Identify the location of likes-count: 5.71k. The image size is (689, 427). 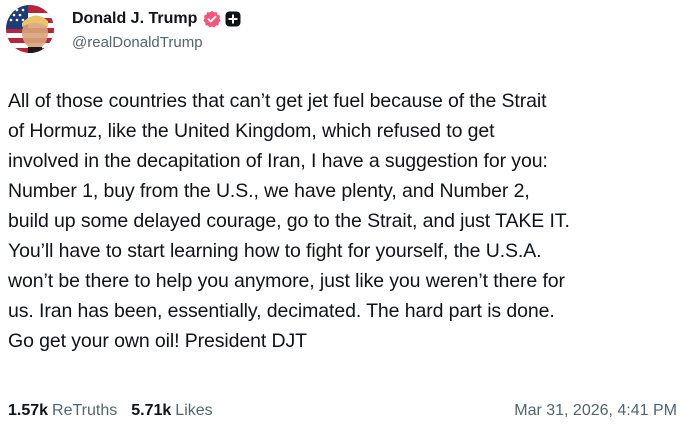
(151, 410).